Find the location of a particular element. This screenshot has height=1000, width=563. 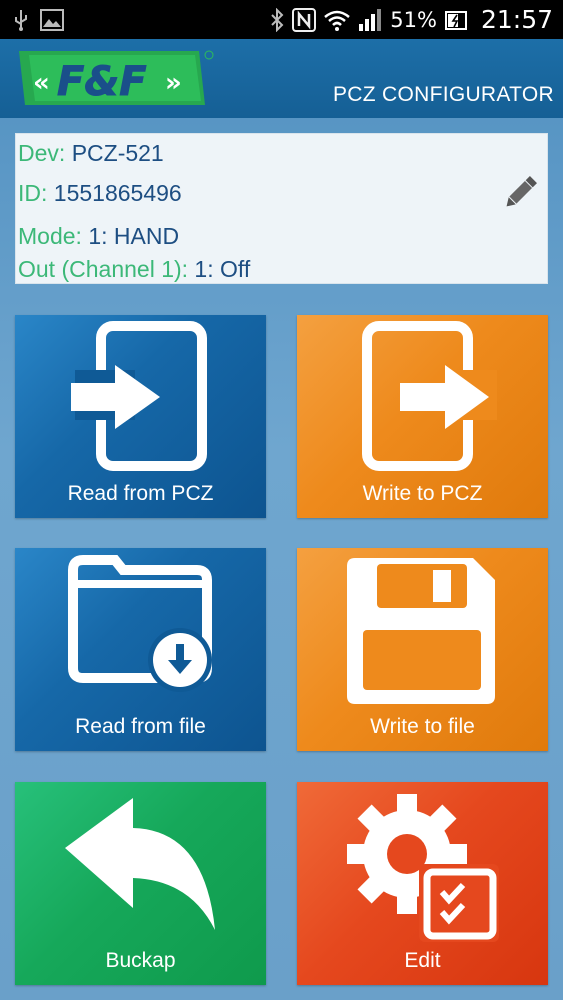

usb-icon is located at coordinates (21, 20).